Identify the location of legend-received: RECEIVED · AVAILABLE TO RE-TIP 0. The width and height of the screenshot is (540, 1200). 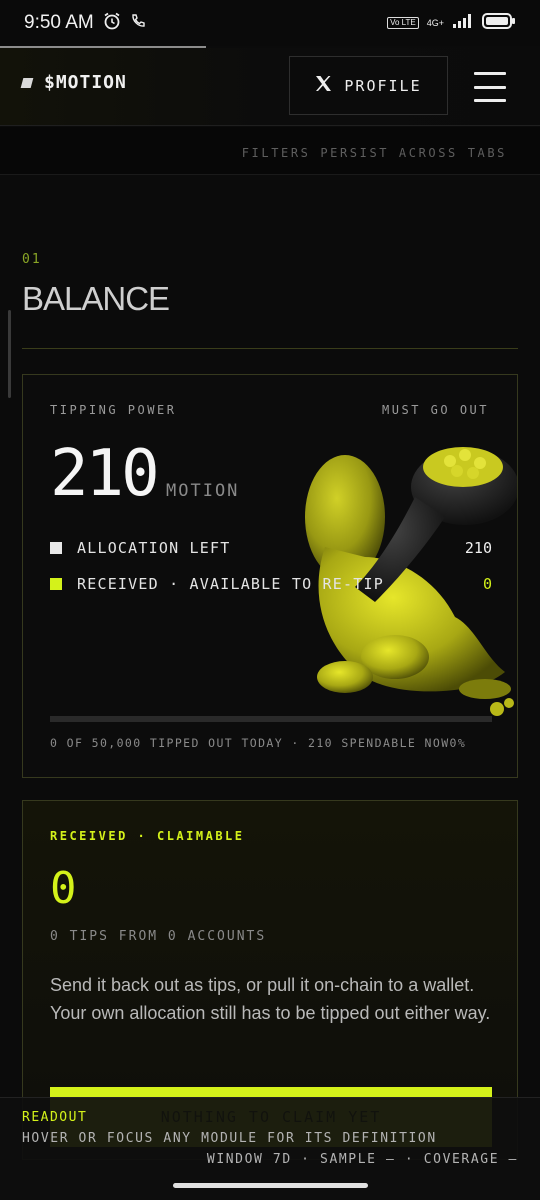
(271, 584).